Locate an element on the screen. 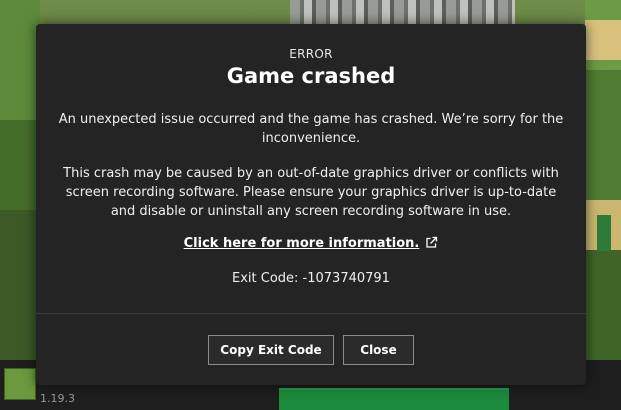  more-info-row: Click here for more information. is located at coordinates (311, 243).